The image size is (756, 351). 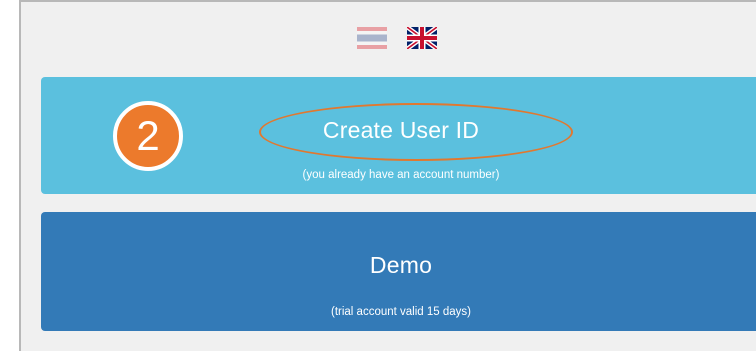 I want to click on demo-title: Demo, so click(x=401, y=265).